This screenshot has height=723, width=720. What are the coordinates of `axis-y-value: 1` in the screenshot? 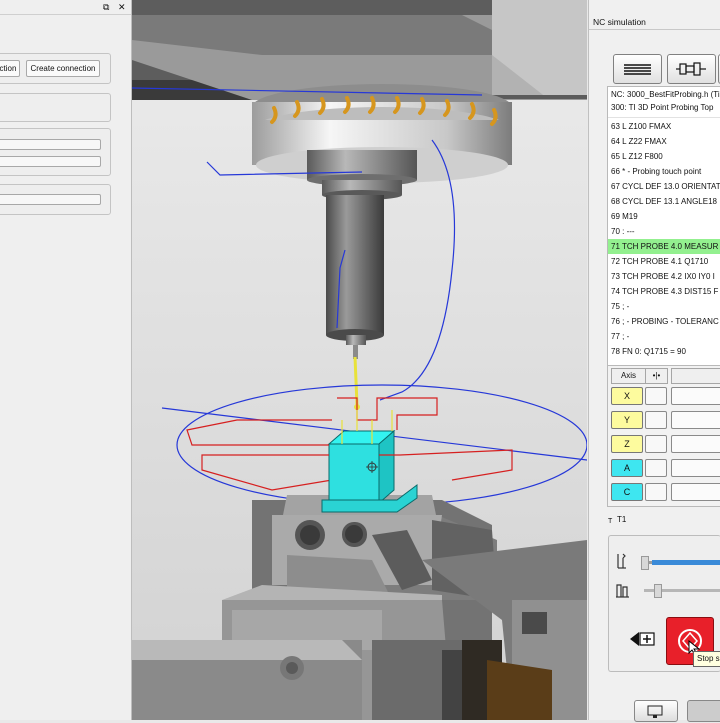 It's located at (695, 420).